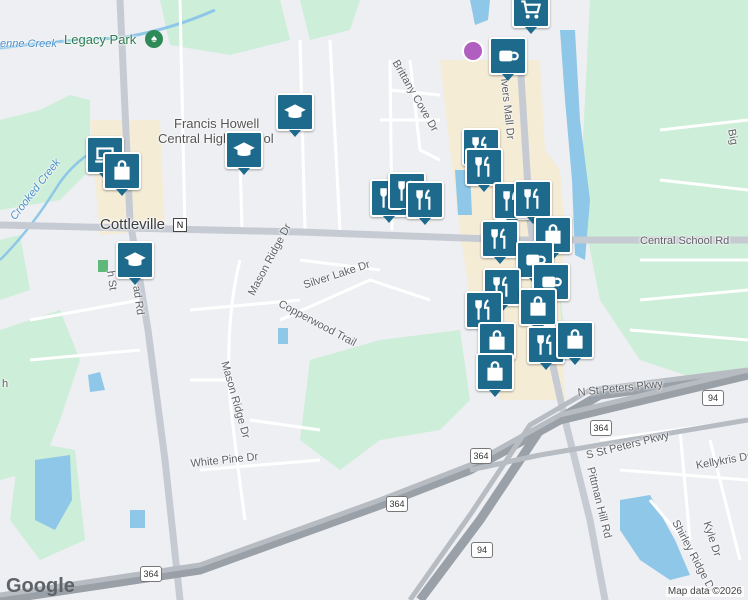 This screenshot has height=600, width=748. What do you see at coordinates (473, 51) in the screenshot?
I see `place-of-worship-icon` at bounding box center [473, 51].